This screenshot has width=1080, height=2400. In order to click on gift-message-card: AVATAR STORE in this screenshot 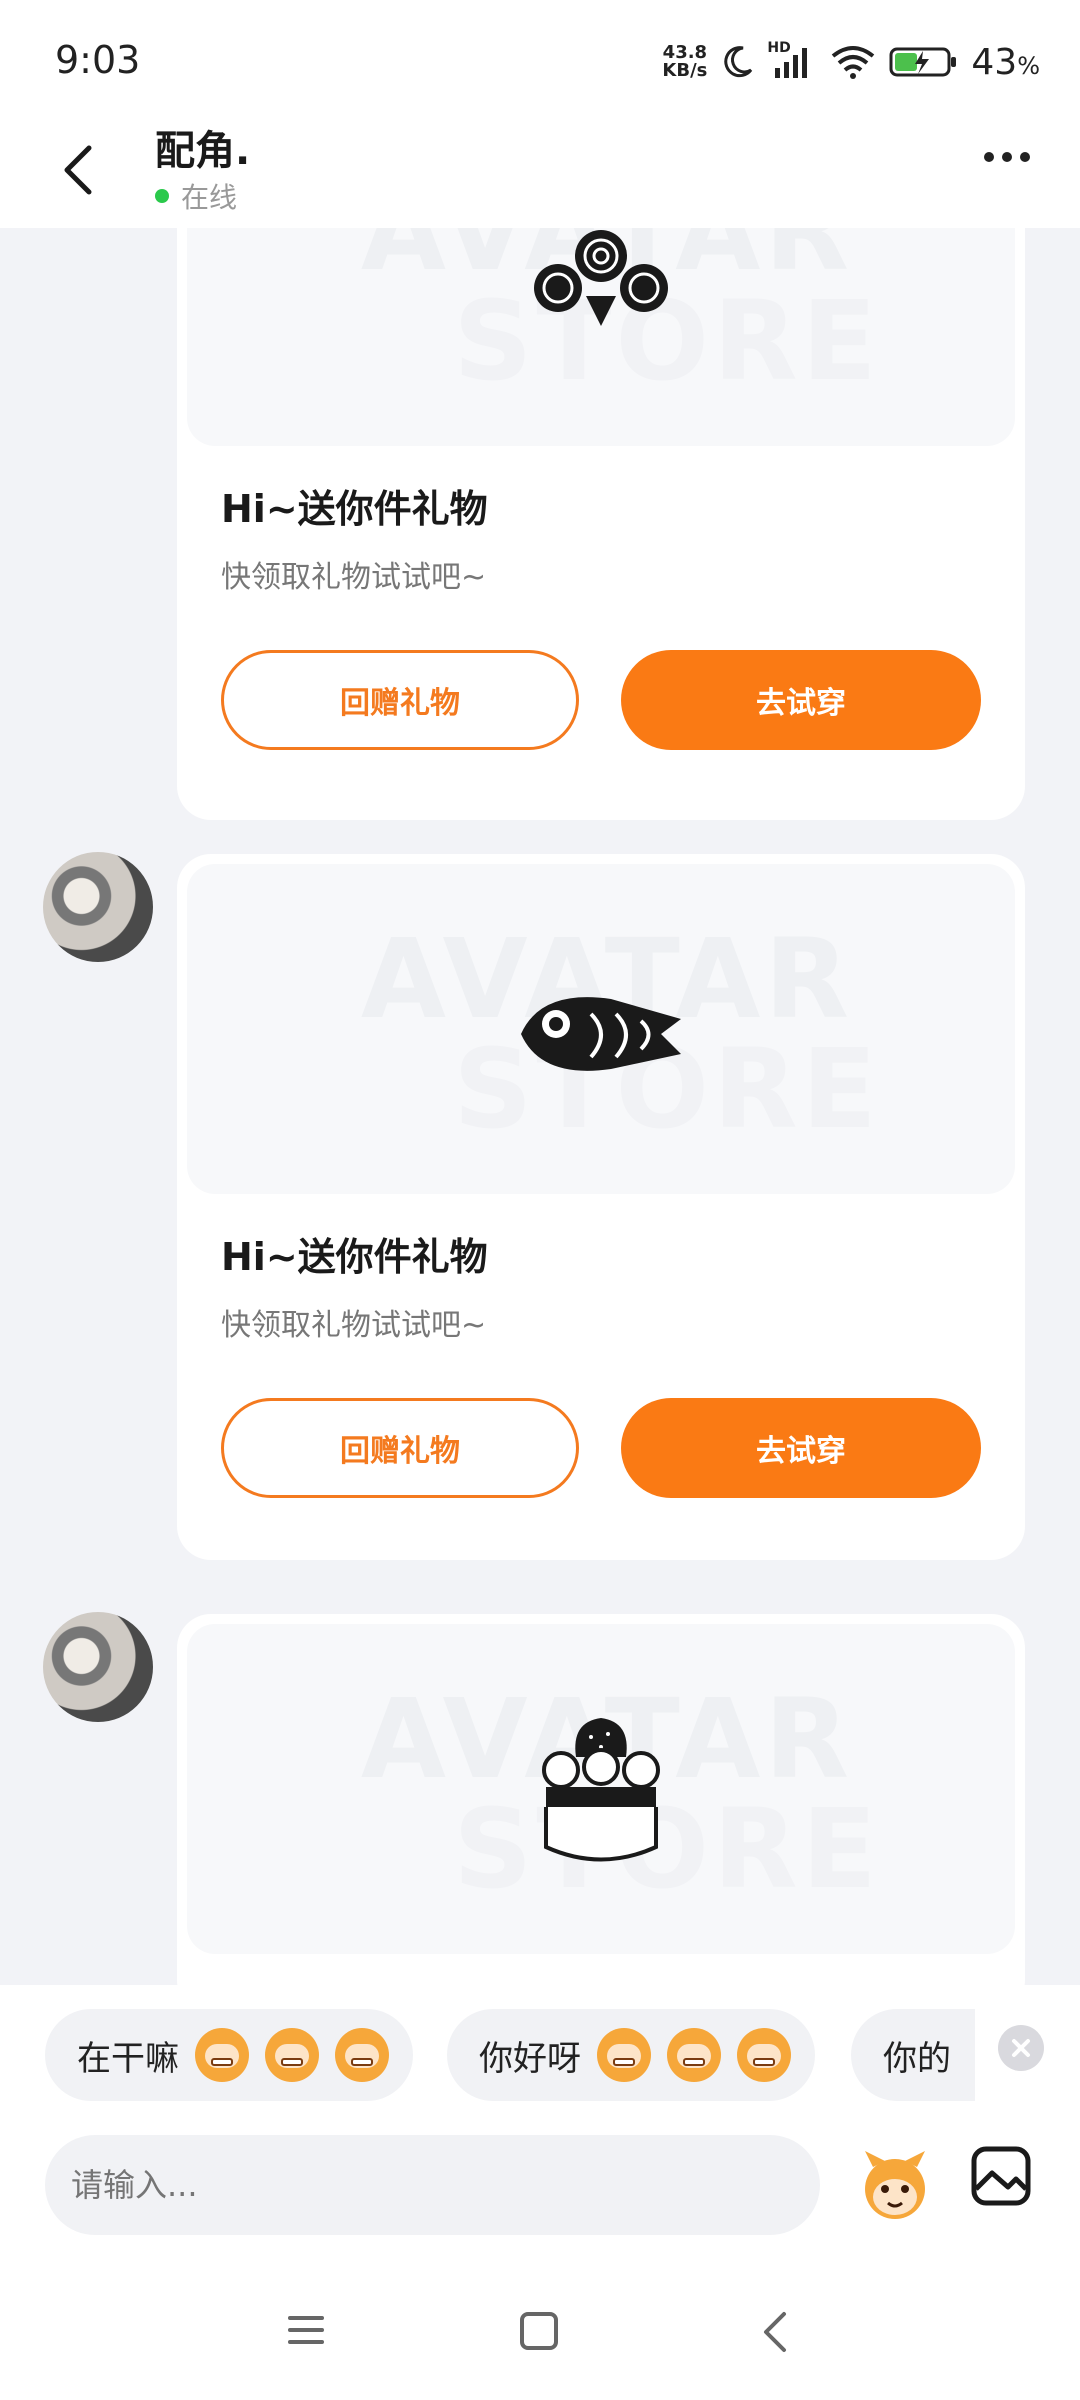, I will do `click(601, 1799)`.